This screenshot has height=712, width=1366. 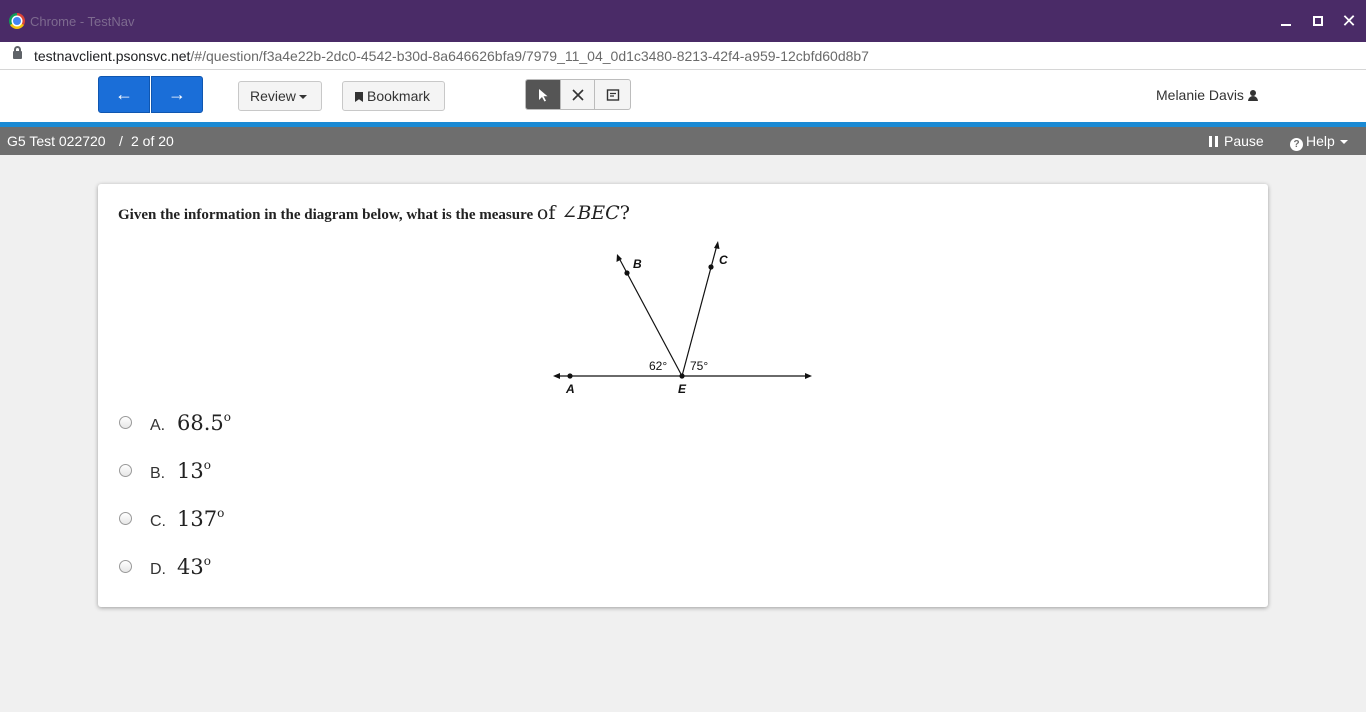 What do you see at coordinates (1252, 95) in the screenshot?
I see `user-icon` at bounding box center [1252, 95].